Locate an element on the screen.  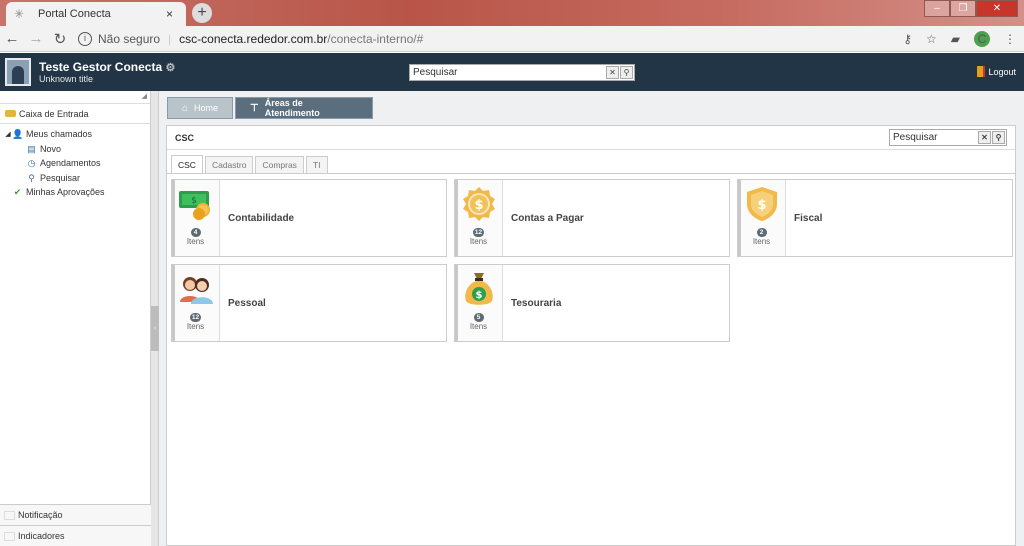
sidebar-item-novo: ▤ Novo is located at coordinates (75, 149).